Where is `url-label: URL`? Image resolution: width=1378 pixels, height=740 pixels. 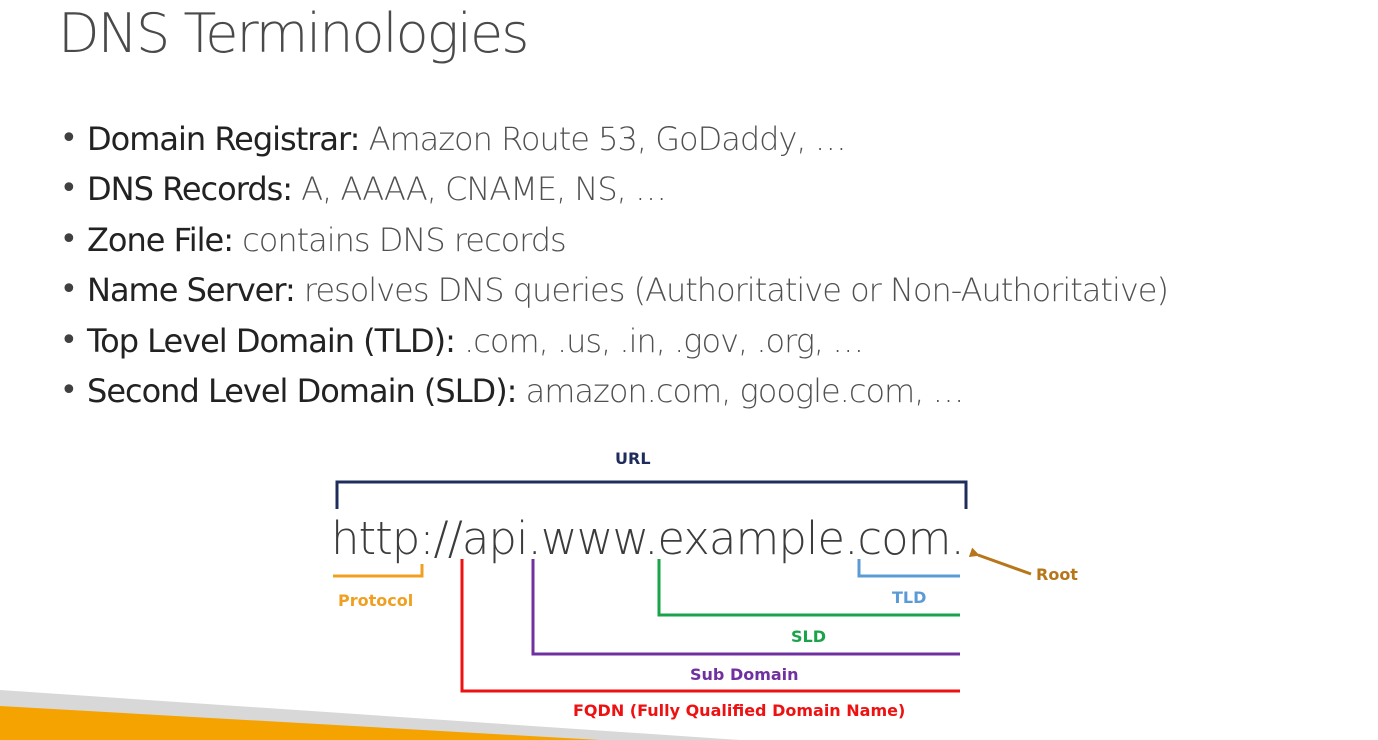
url-label: URL is located at coordinates (633, 458).